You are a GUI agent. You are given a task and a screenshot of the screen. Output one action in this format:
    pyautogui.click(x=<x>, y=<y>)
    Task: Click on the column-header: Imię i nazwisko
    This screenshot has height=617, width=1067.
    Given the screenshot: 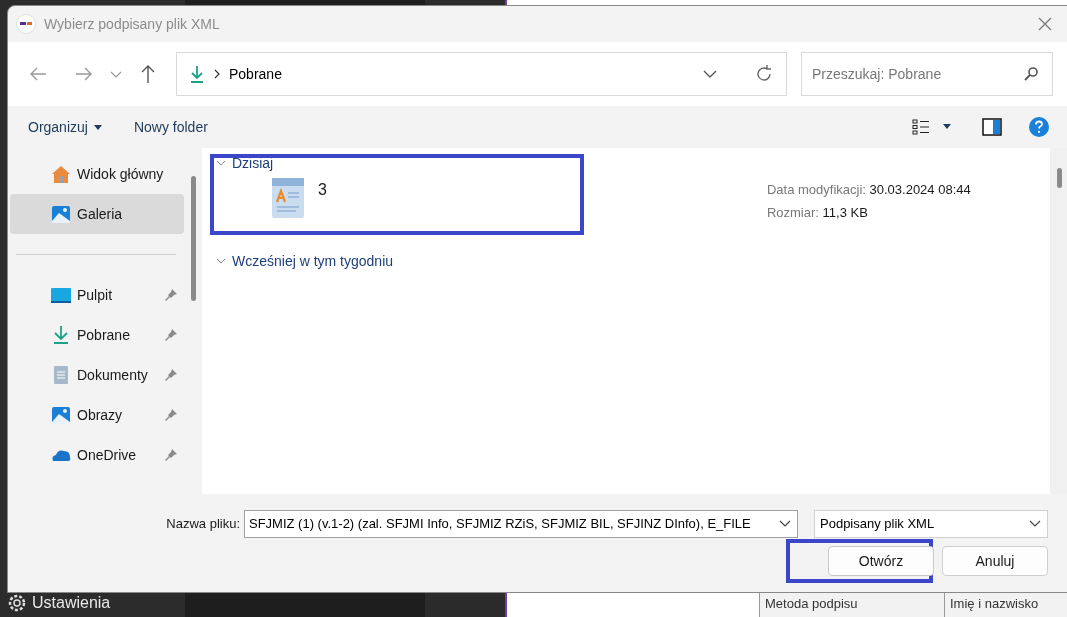 What is the action you would take?
    pyautogui.click(x=1005, y=604)
    